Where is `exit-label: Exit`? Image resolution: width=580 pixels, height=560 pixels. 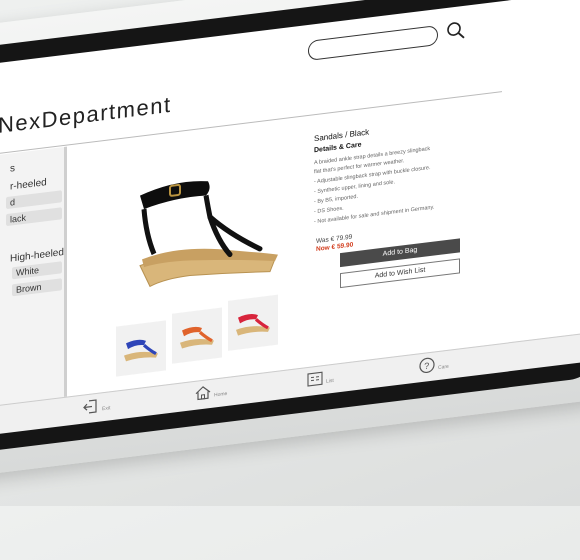
exit-label: Exit is located at coordinates (106, 409).